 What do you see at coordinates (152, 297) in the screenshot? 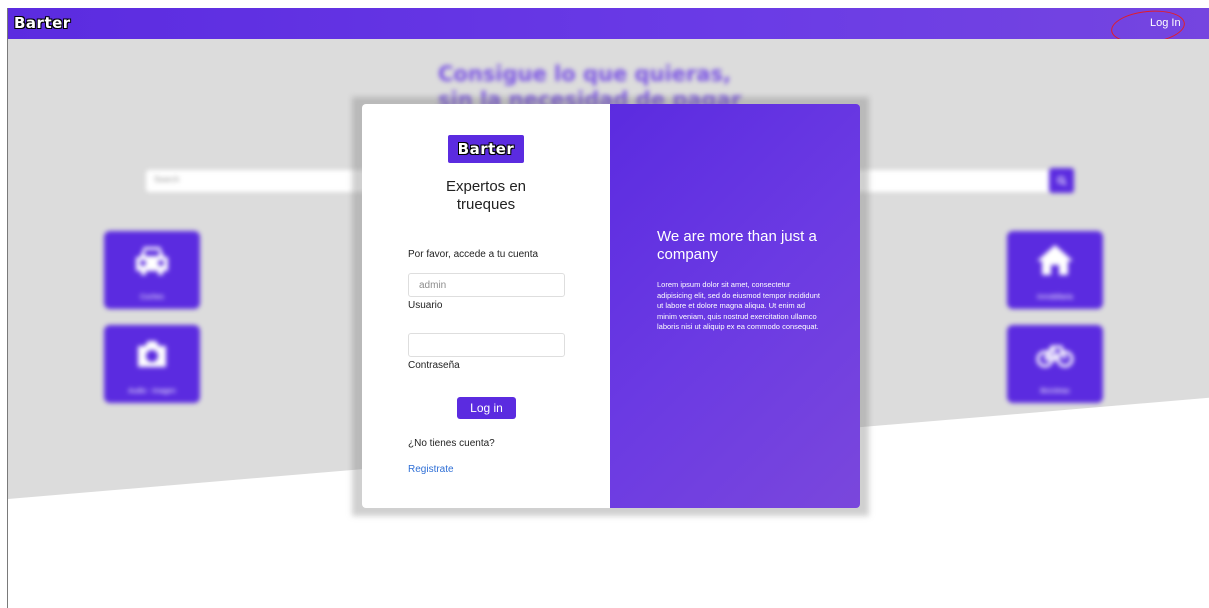
I see `category-label: Coches` at bounding box center [152, 297].